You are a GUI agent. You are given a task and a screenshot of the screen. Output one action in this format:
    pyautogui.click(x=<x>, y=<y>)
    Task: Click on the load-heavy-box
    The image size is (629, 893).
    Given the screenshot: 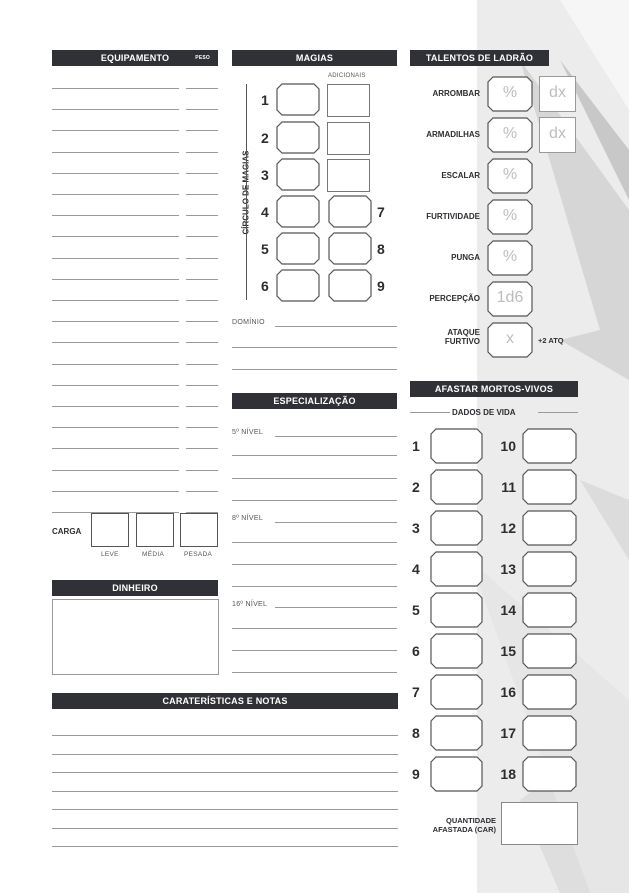 What is the action you would take?
    pyautogui.click(x=199, y=530)
    